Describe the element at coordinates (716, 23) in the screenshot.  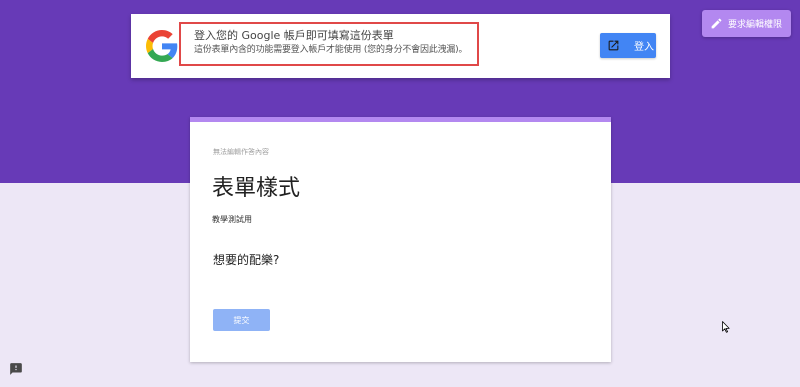
I see `pencil-icon` at that location.